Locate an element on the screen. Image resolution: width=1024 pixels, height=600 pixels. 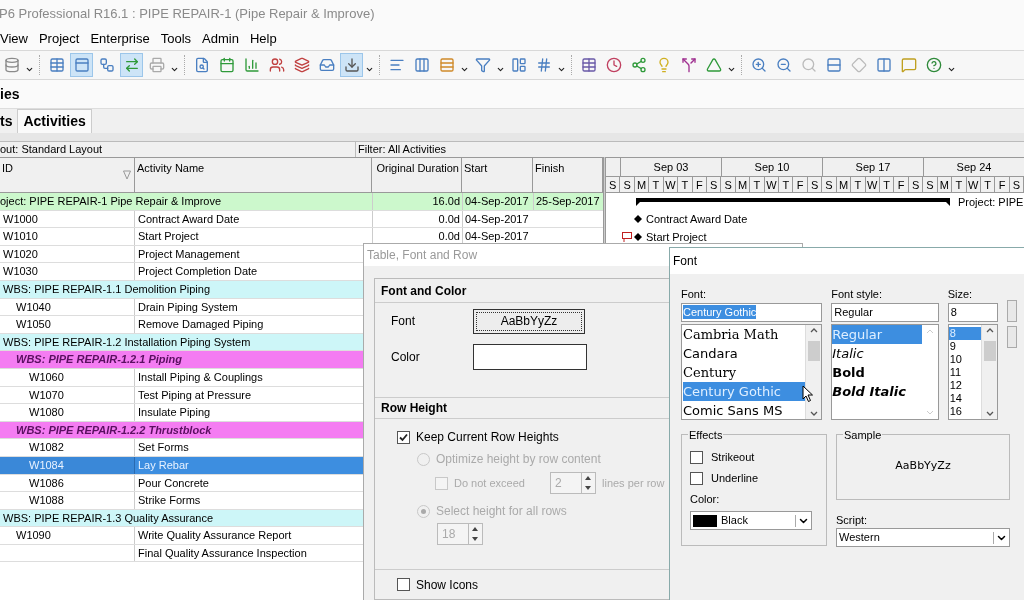
table-cell-text: Final Quality Assurance Inspection is located at coordinates (222, 553).